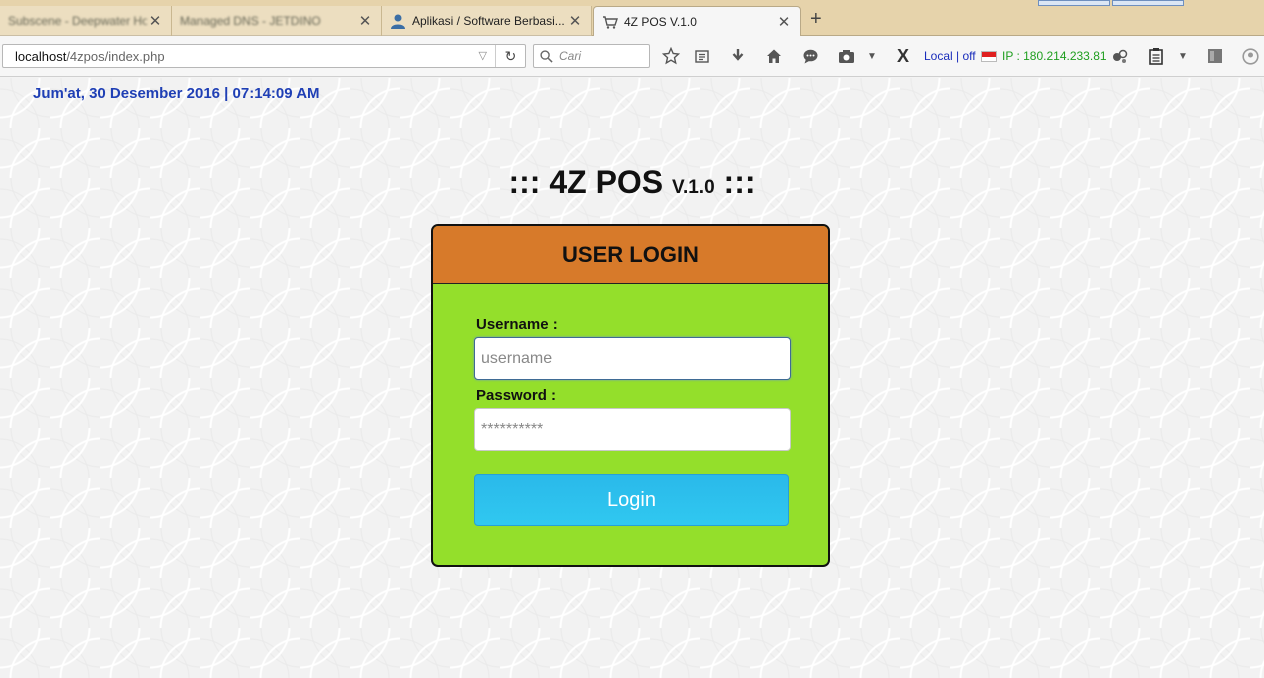 This screenshot has height=678, width=1264. I want to click on x-addon-icon: X, so click(903, 56).